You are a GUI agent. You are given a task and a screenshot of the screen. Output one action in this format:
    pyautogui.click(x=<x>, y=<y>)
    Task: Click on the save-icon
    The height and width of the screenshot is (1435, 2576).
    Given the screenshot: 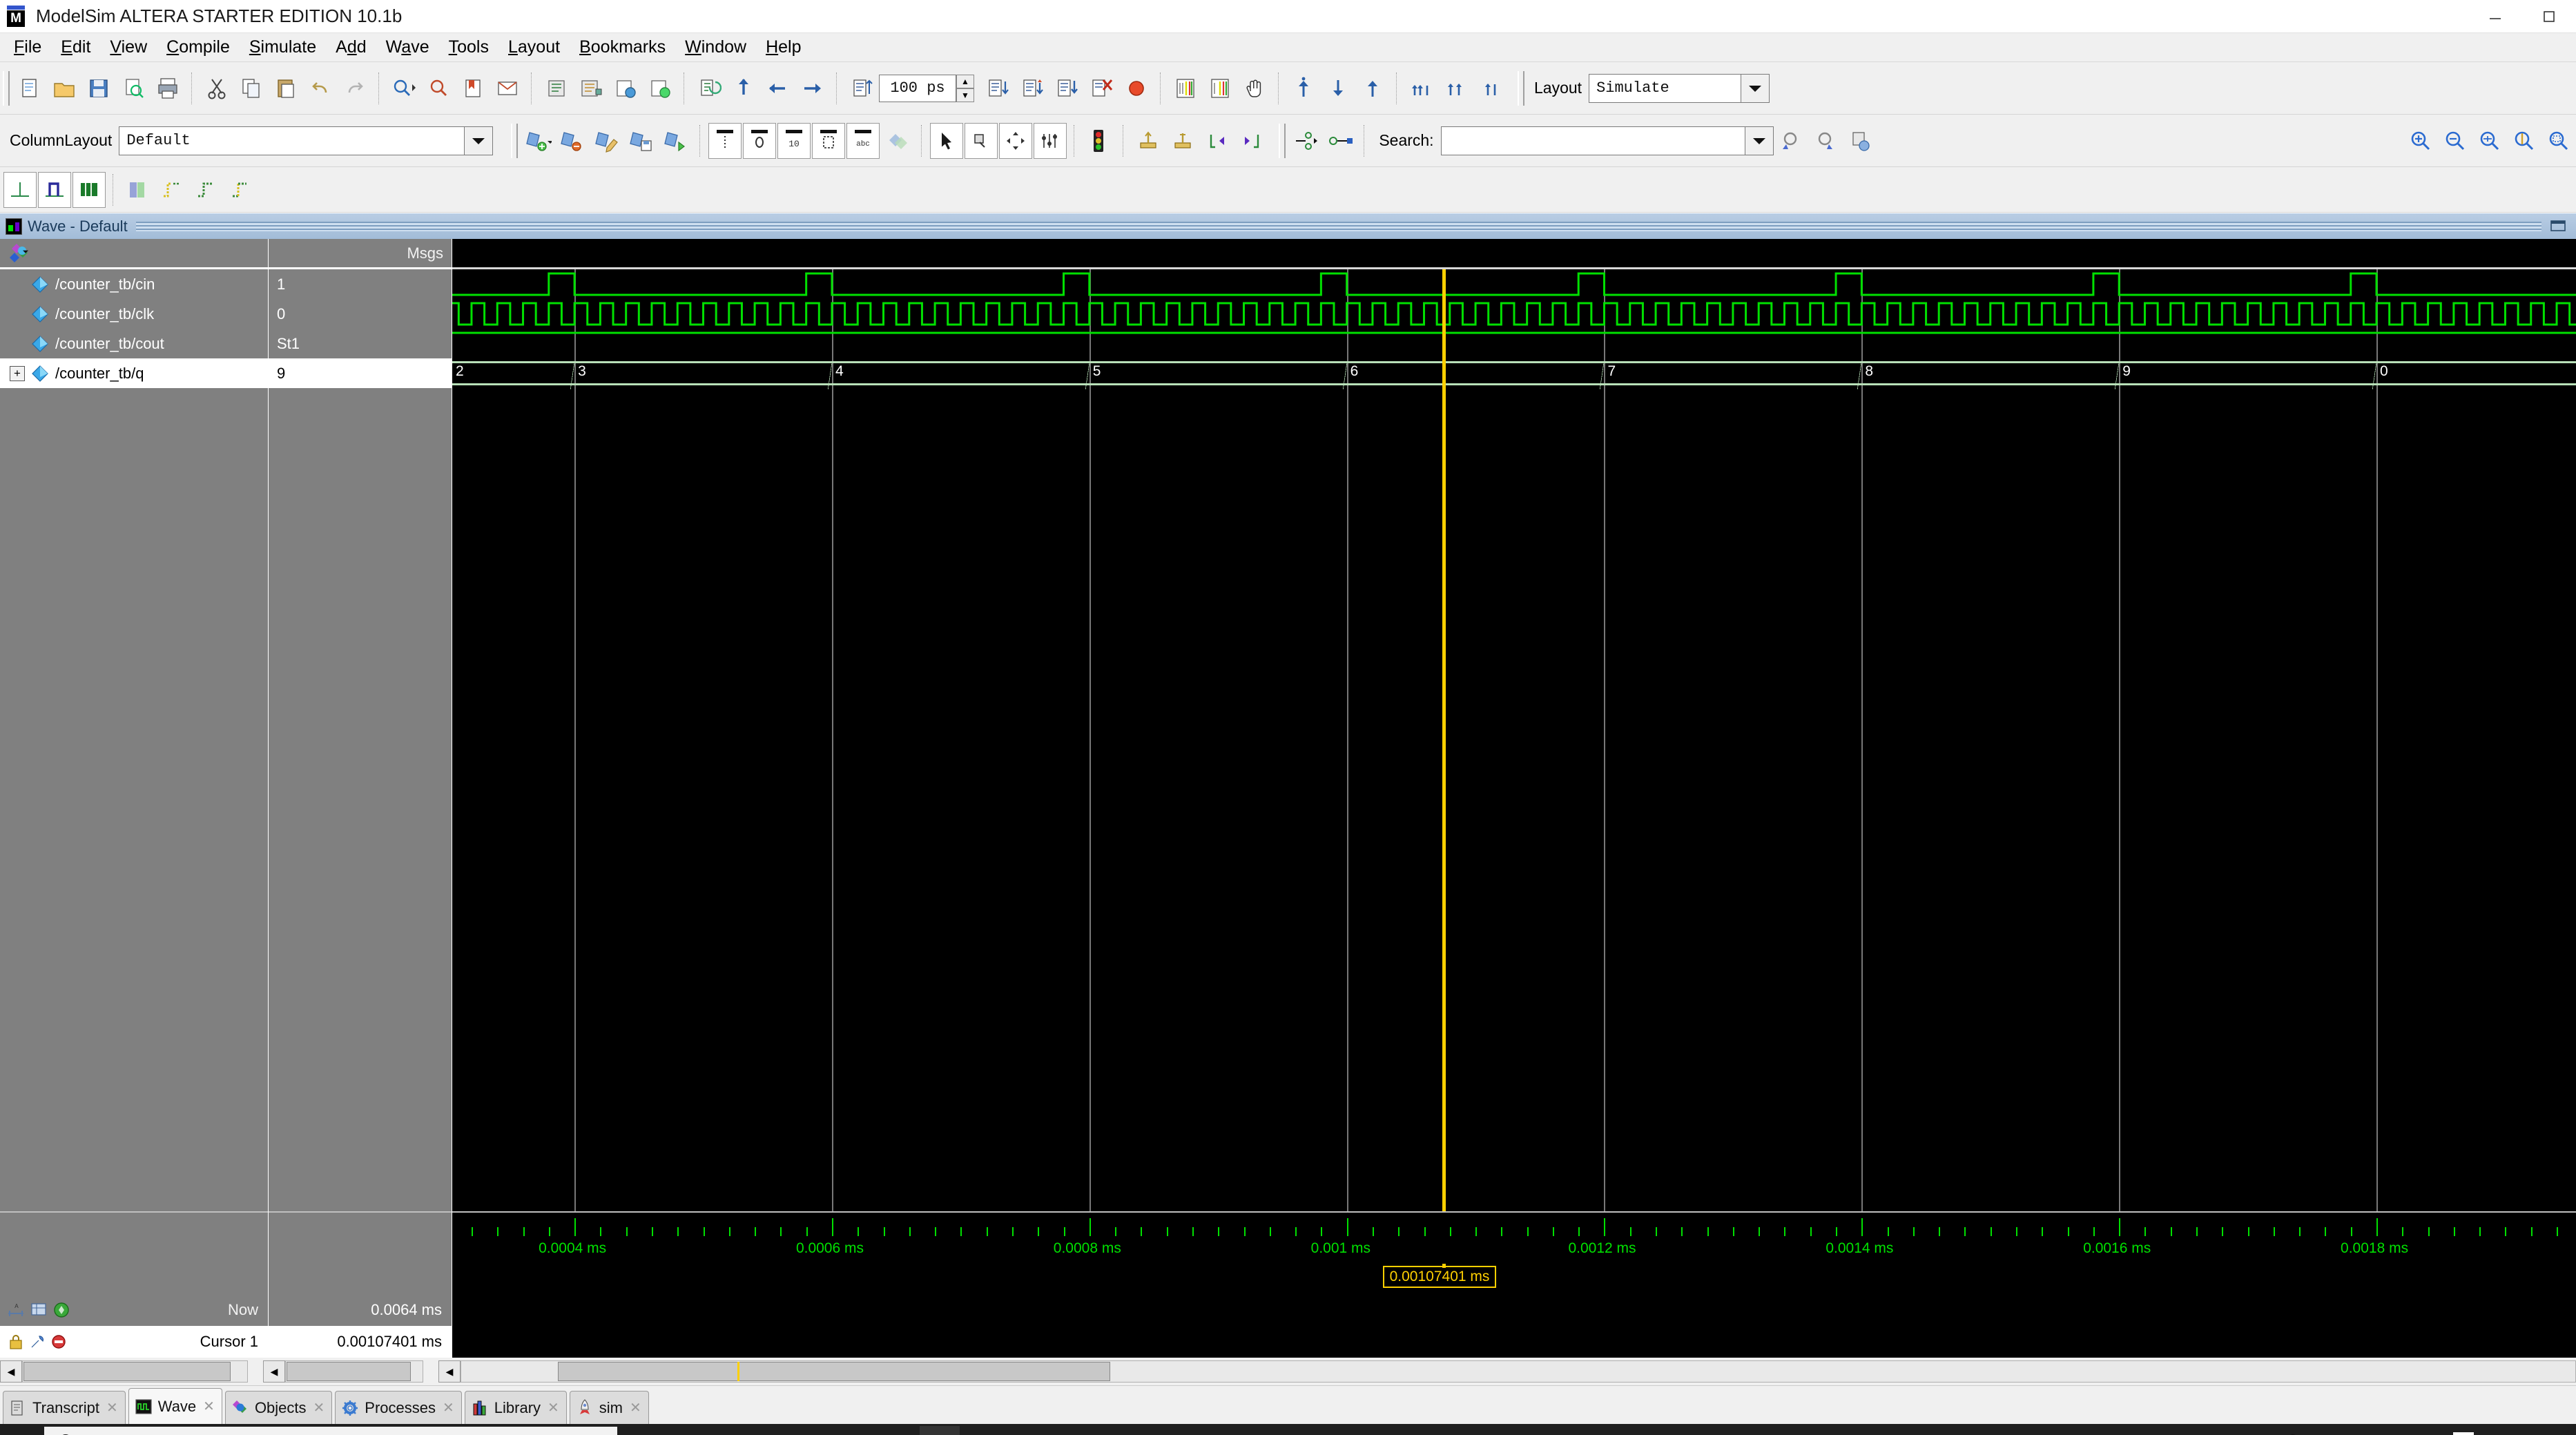 What is the action you would take?
    pyautogui.click(x=99, y=88)
    